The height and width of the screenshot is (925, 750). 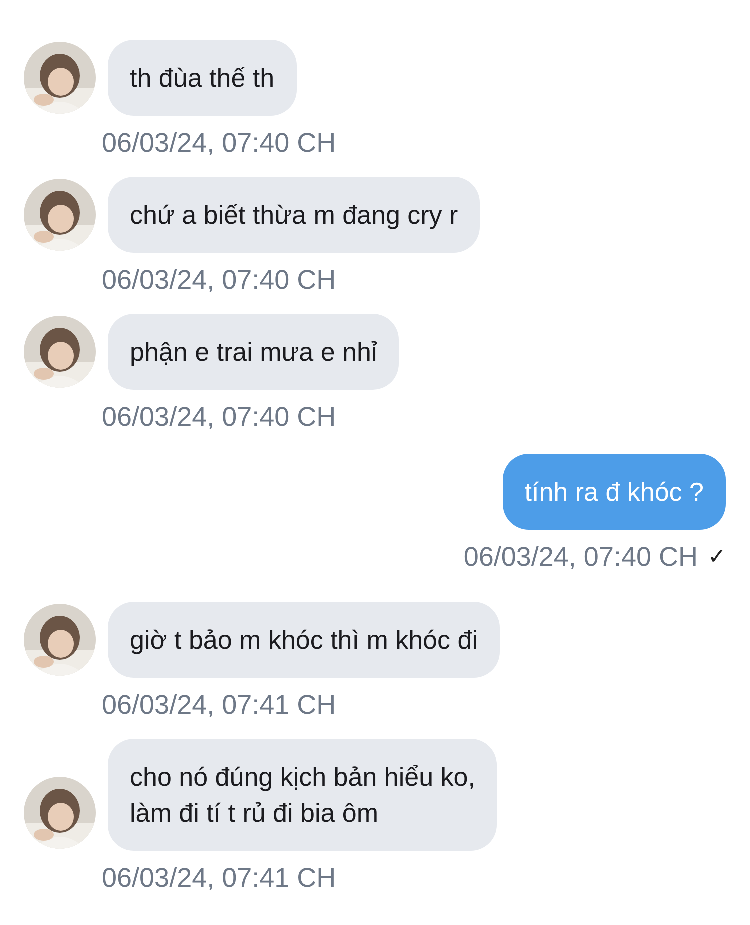 I want to click on message-bubble: tính ra đ khóc ?, so click(x=614, y=492).